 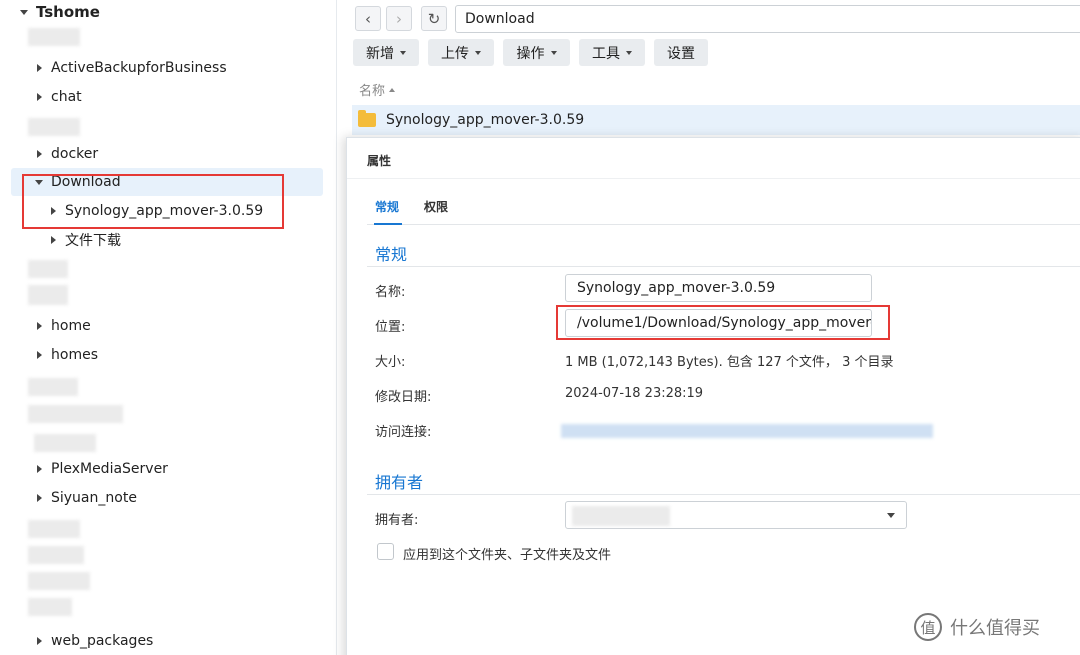 I want to click on new-button: 新增, so click(x=386, y=52).